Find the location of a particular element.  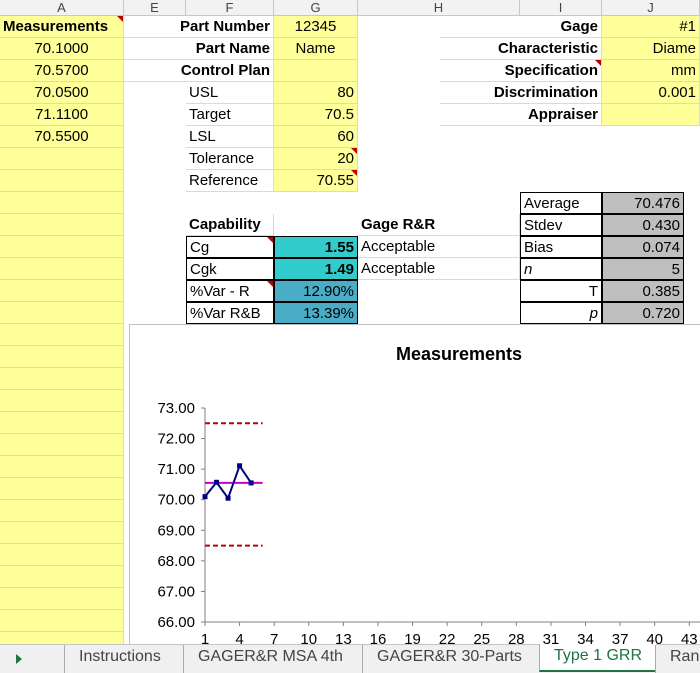

col-header-e: E is located at coordinates (155, 8).